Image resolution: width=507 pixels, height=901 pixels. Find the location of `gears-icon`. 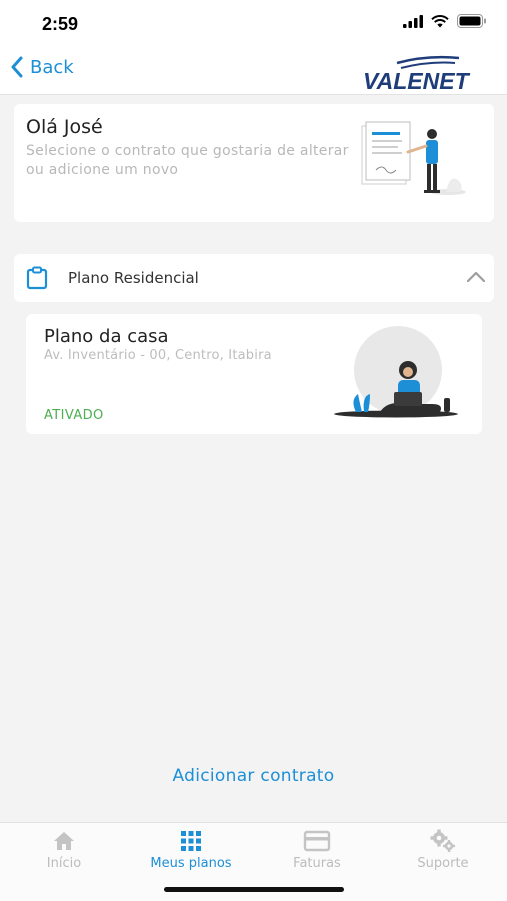

gears-icon is located at coordinates (442, 840).